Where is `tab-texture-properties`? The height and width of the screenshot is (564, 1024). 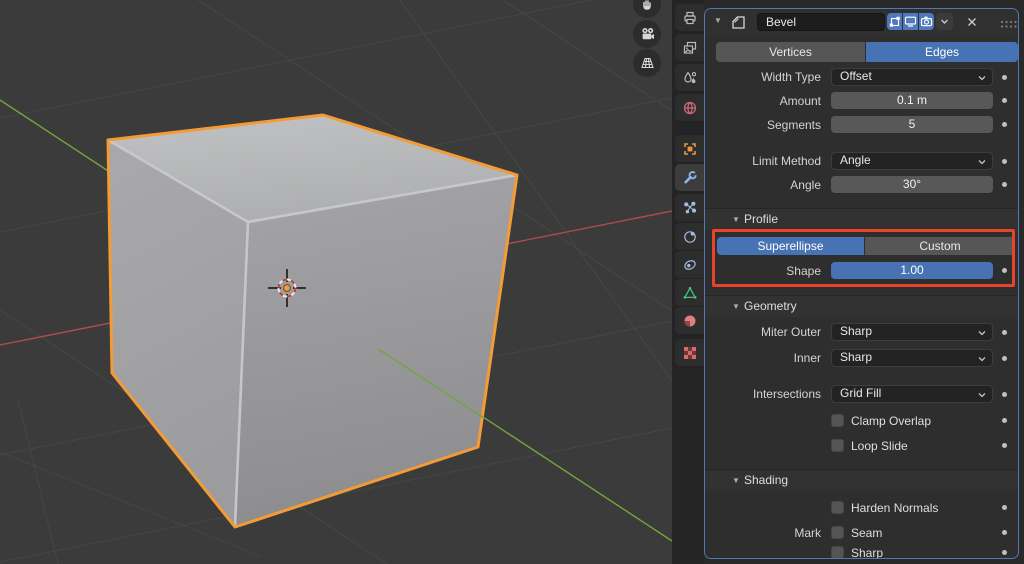 tab-texture-properties is located at coordinates (689, 352).